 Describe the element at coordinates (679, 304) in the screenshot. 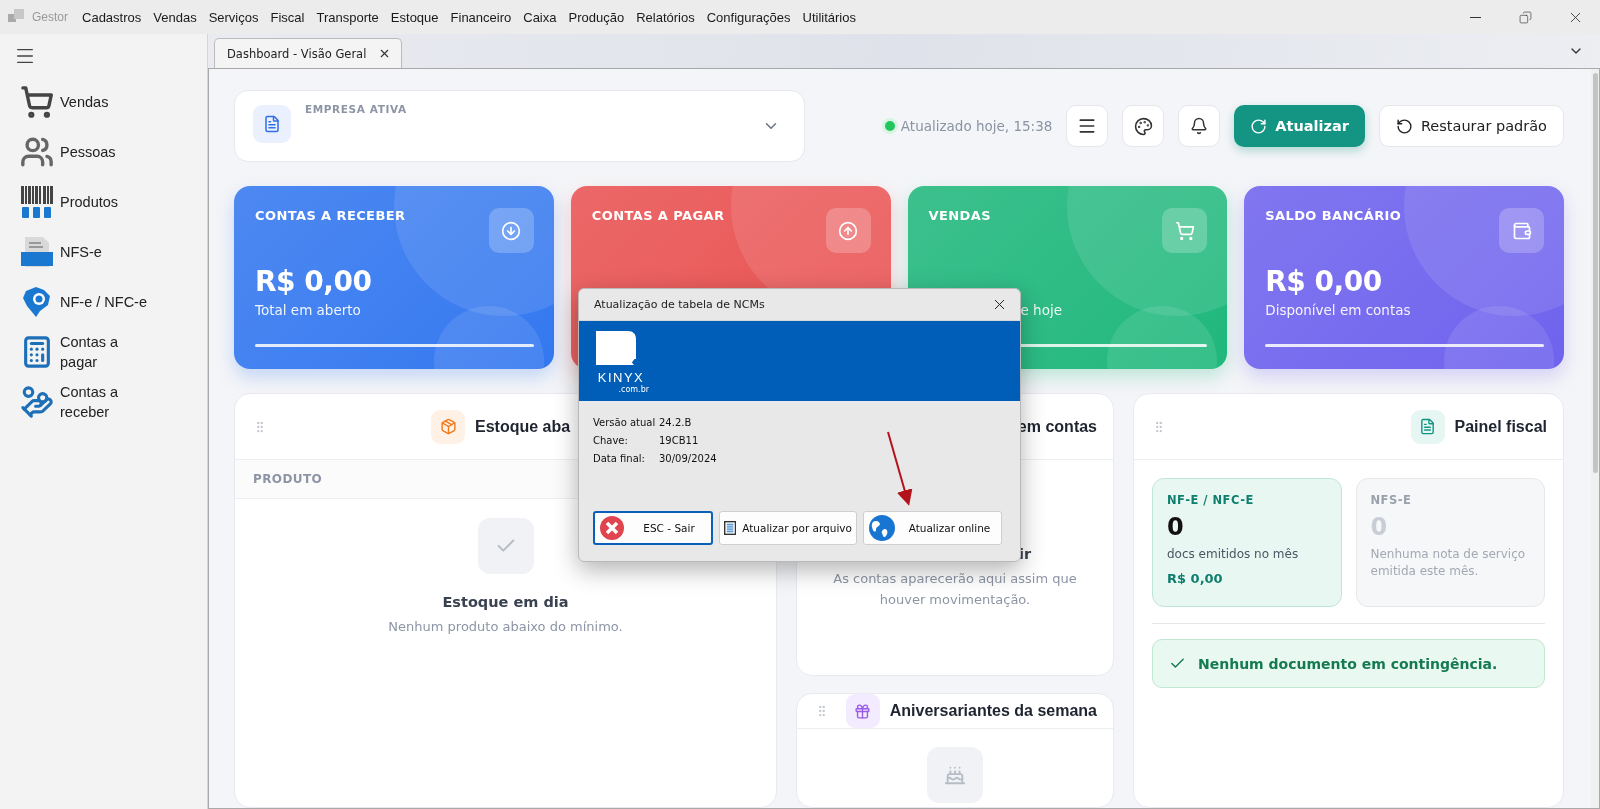

I see `dialog-title: Atualização de tabela de NCMs` at that location.